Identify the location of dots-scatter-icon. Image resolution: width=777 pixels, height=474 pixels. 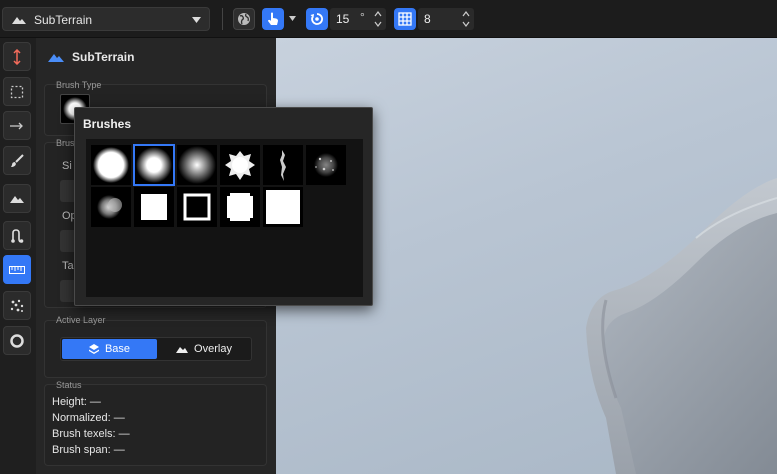
(17, 305).